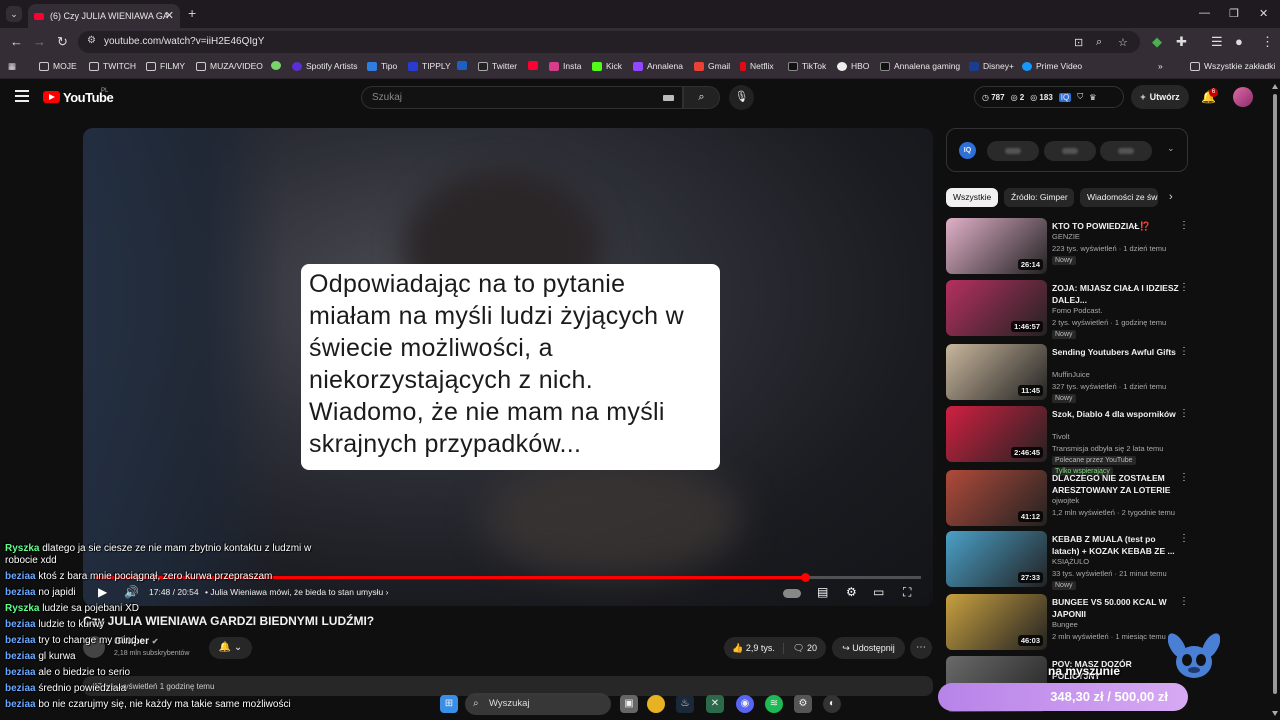 The image size is (1280, 720). Describe the element at coordinates (921, 648) in the screenshot. I see `more-actions-button: ⋯` at that location.